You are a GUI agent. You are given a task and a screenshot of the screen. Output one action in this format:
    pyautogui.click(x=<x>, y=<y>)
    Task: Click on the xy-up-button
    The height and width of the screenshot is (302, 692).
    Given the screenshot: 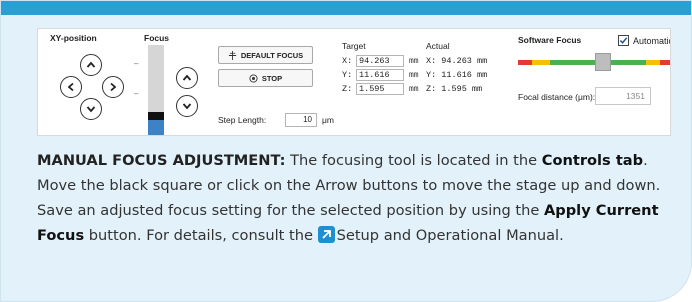 What is the action you would take?
    pyautogui.click(x=91, y=65)
    